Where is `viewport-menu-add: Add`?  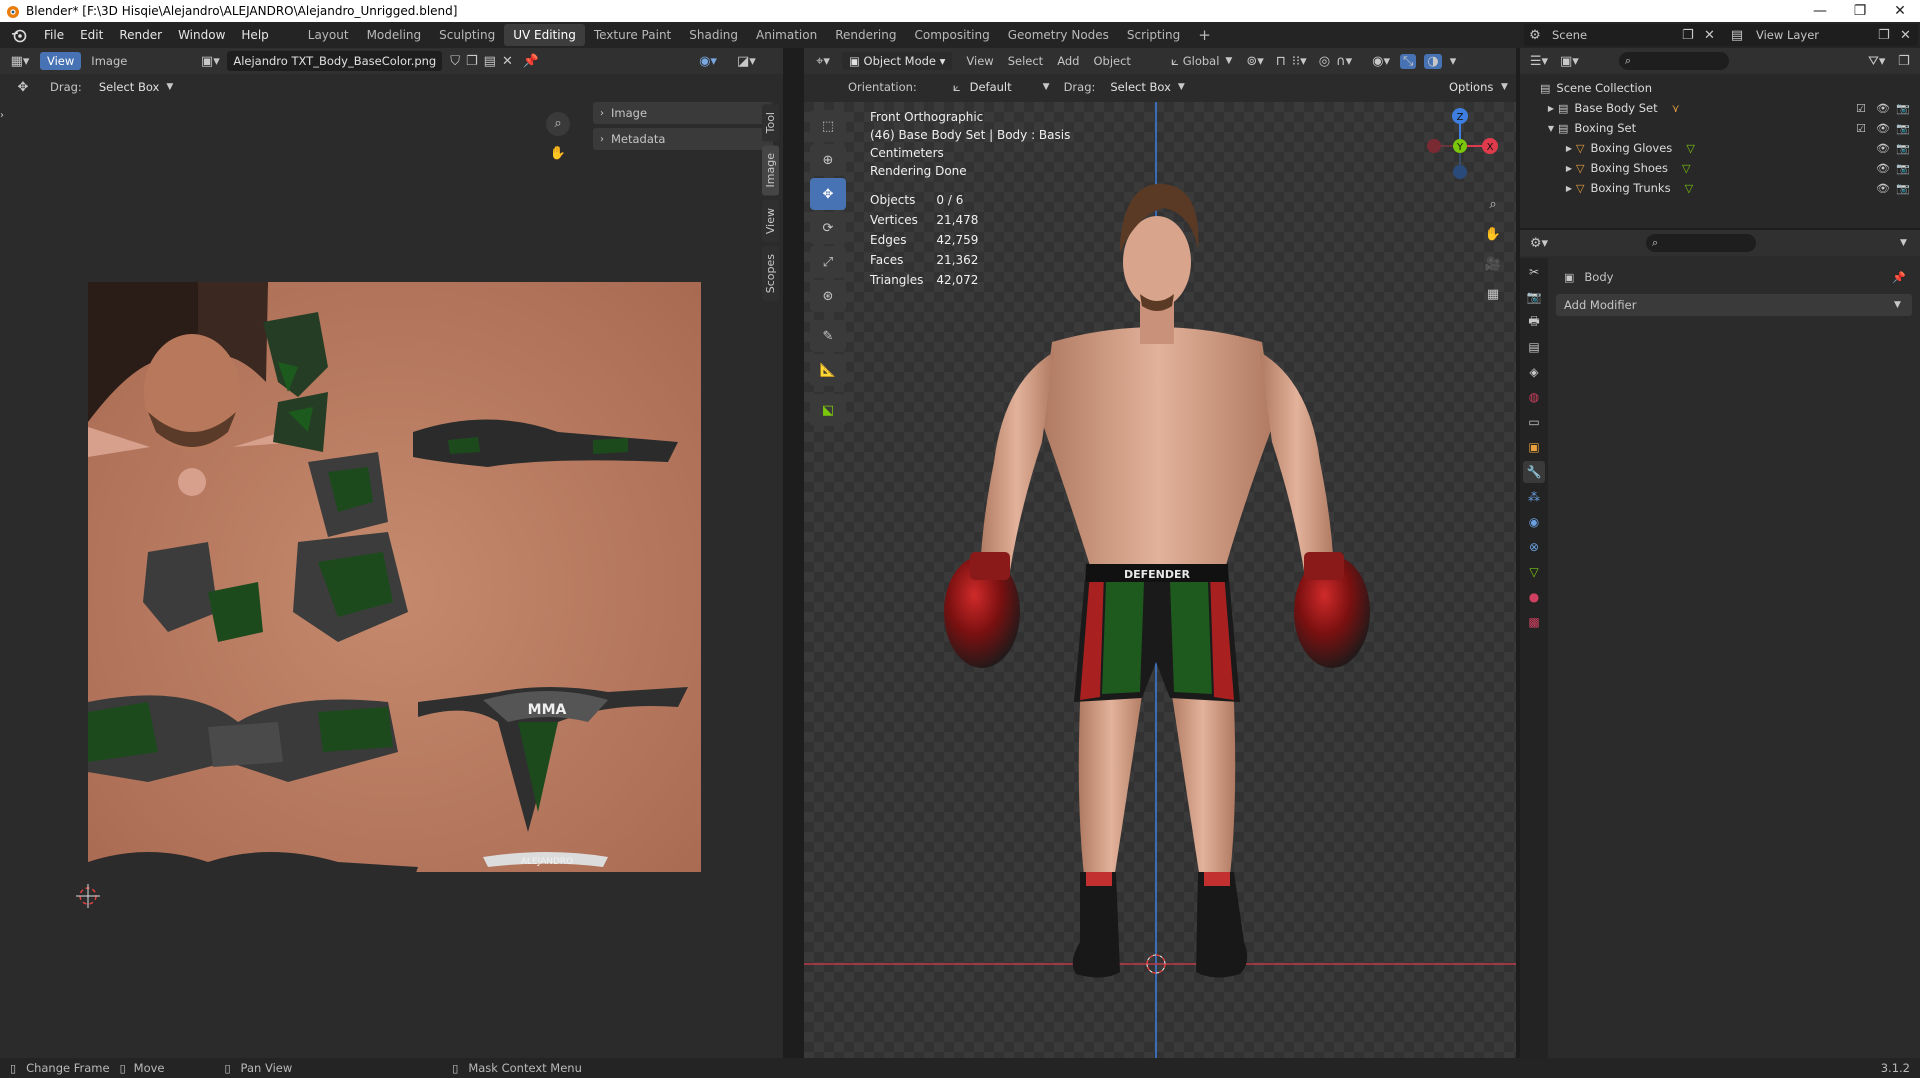 viewport-menu-add: Add is located at coordinates (1068, 61).